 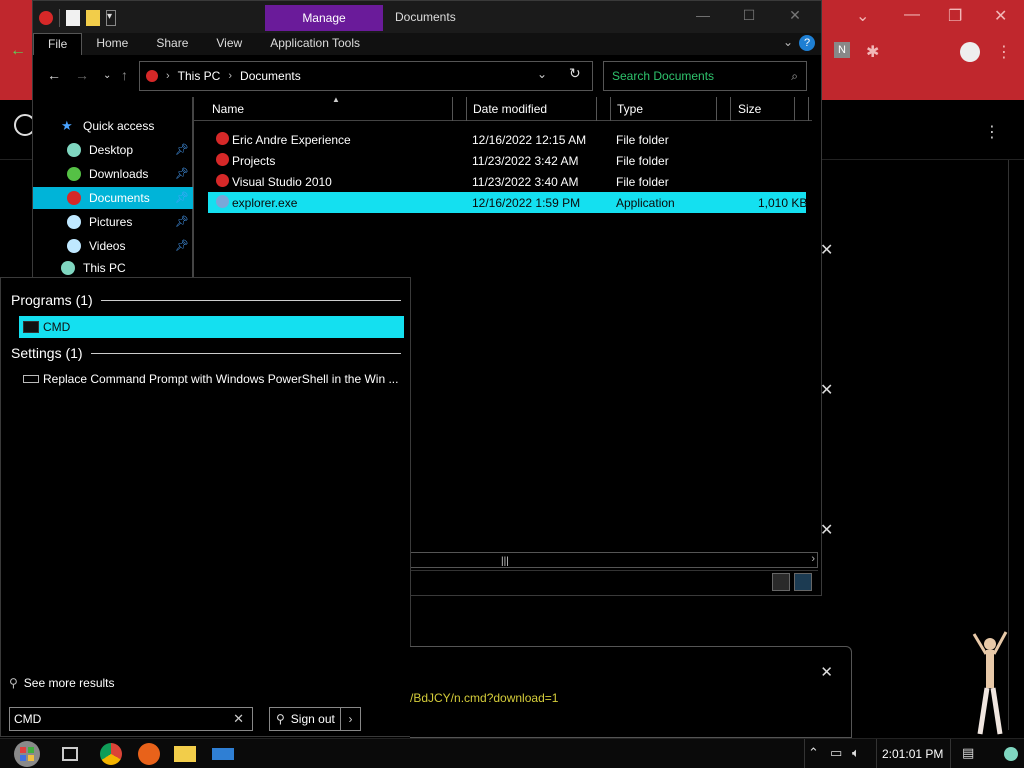 What do you see at coordinates (113, 150) in the screenshot?
I see `nav-item-desktop: Desktop 📌︎` at bounding box center [113, 150].